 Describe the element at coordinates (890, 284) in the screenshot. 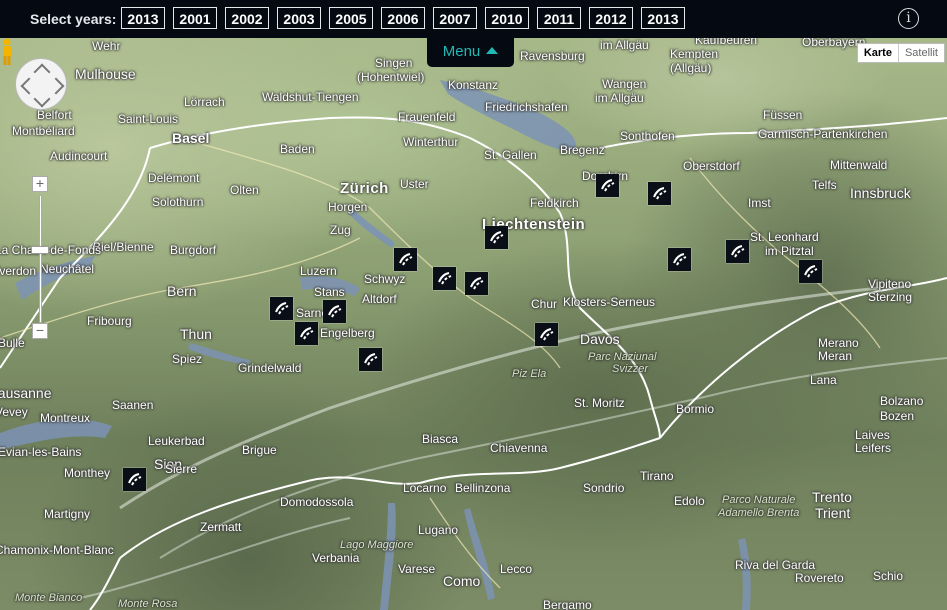

I see `place-label: Vipiteno` at that location.